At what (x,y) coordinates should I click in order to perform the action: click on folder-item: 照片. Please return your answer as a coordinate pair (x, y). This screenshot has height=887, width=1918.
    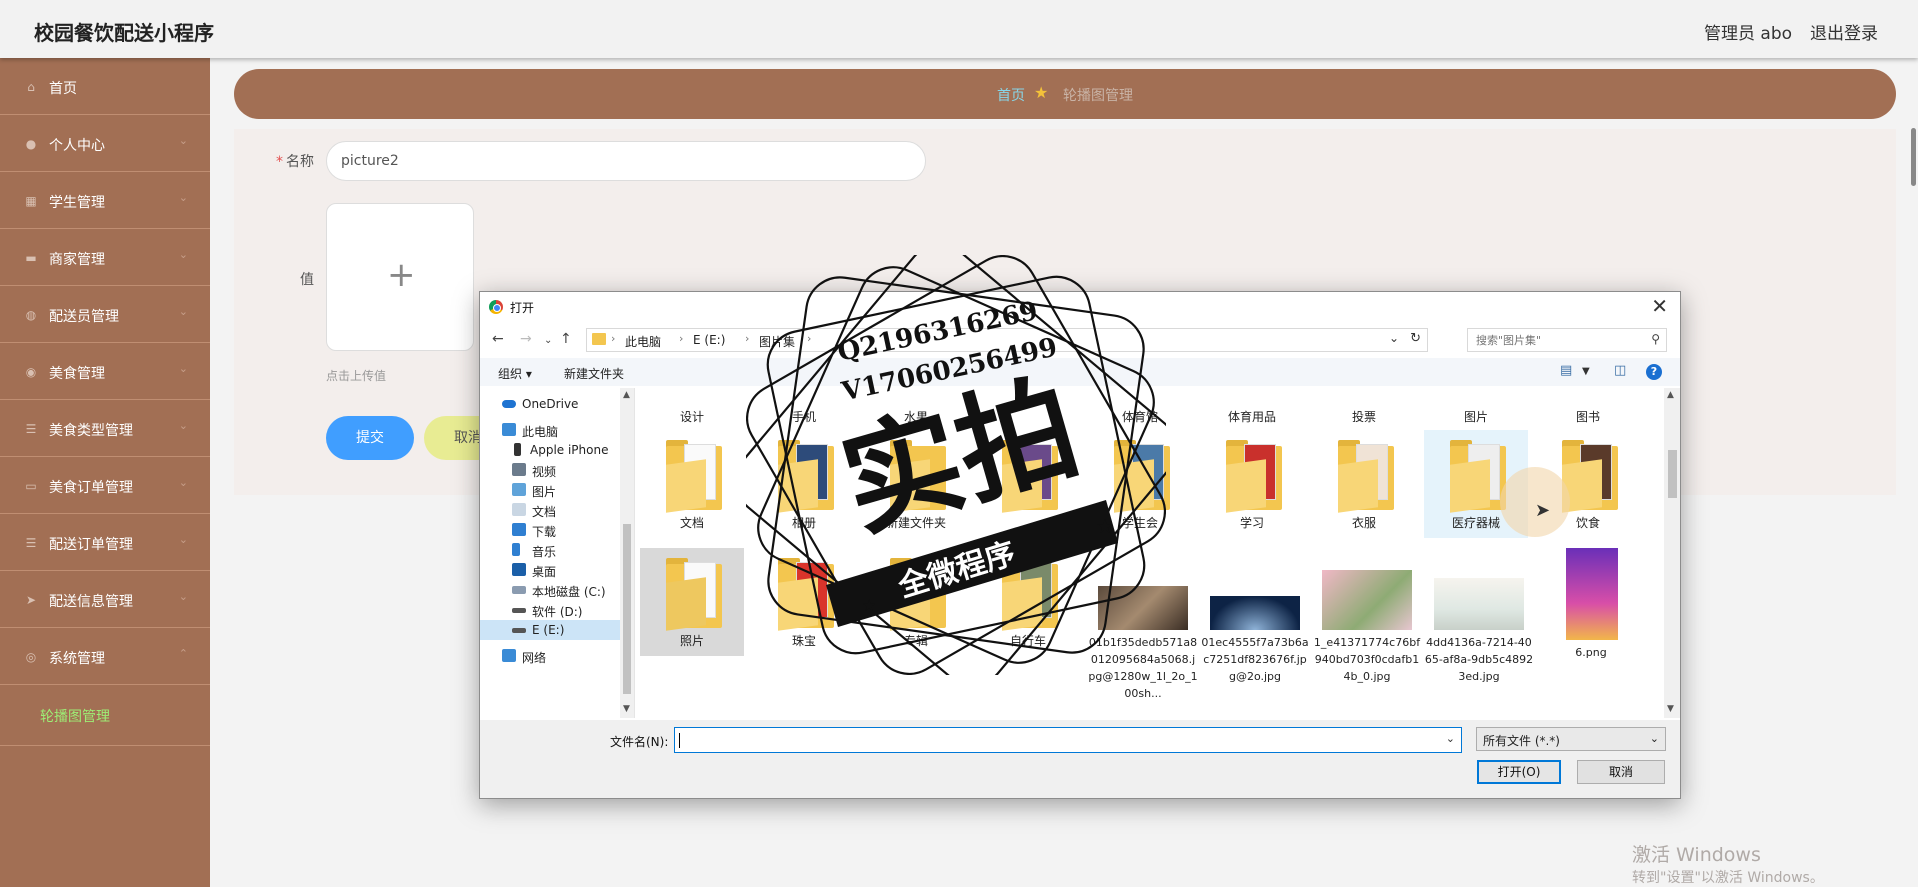
    Looking at the image, I should click on (692, 602).